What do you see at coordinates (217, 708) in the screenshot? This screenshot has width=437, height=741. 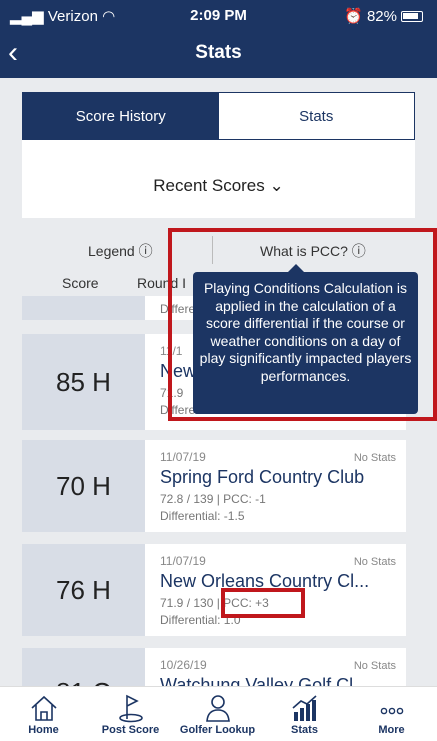 I see `person-icon` at bounding box center [217, 708].